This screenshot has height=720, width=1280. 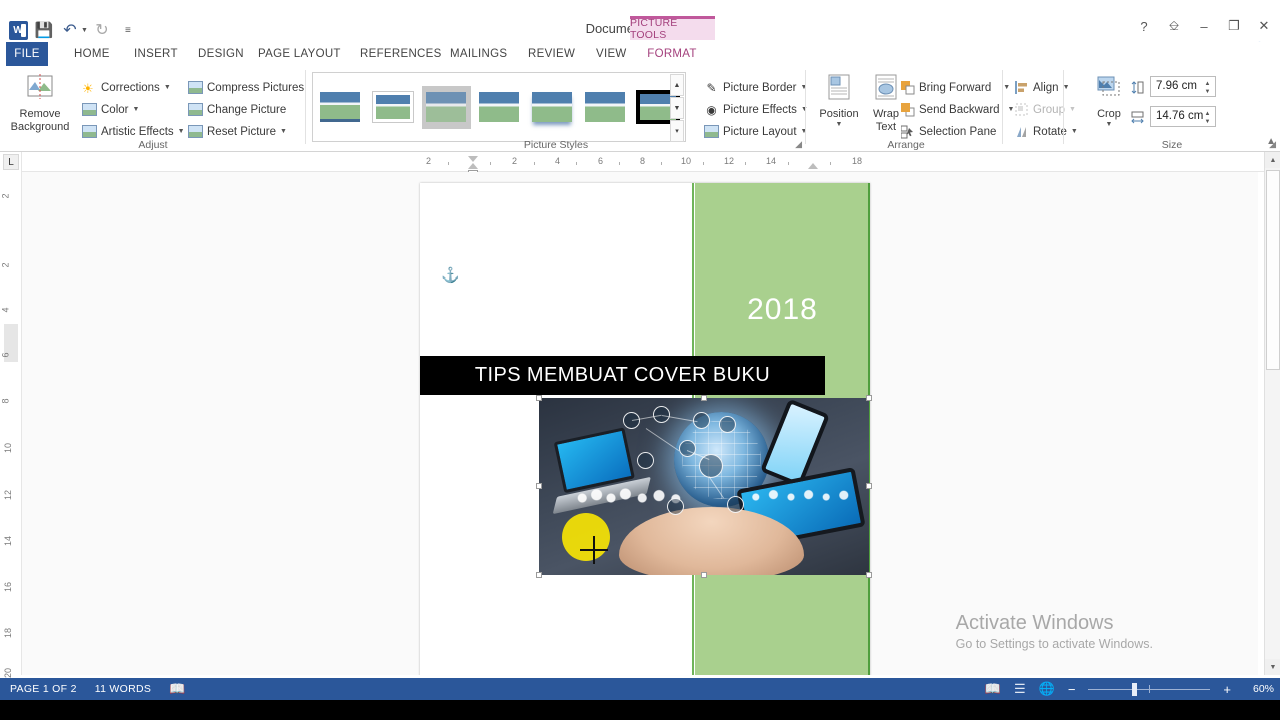 I want to click on selection-handle-top-center, so click(x=704, y=398).